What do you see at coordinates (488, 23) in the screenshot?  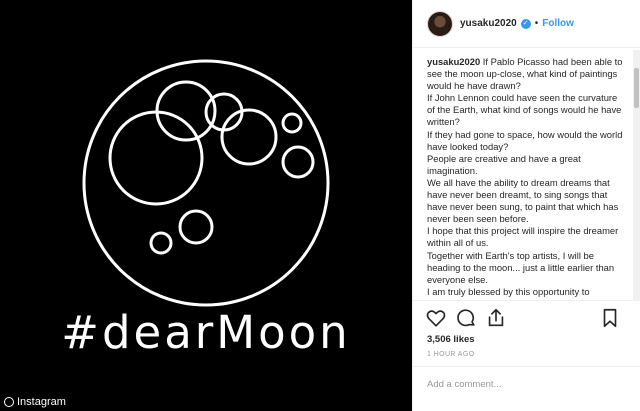 I see `username-link: yusaku2020` at bounding box center [488, 23].